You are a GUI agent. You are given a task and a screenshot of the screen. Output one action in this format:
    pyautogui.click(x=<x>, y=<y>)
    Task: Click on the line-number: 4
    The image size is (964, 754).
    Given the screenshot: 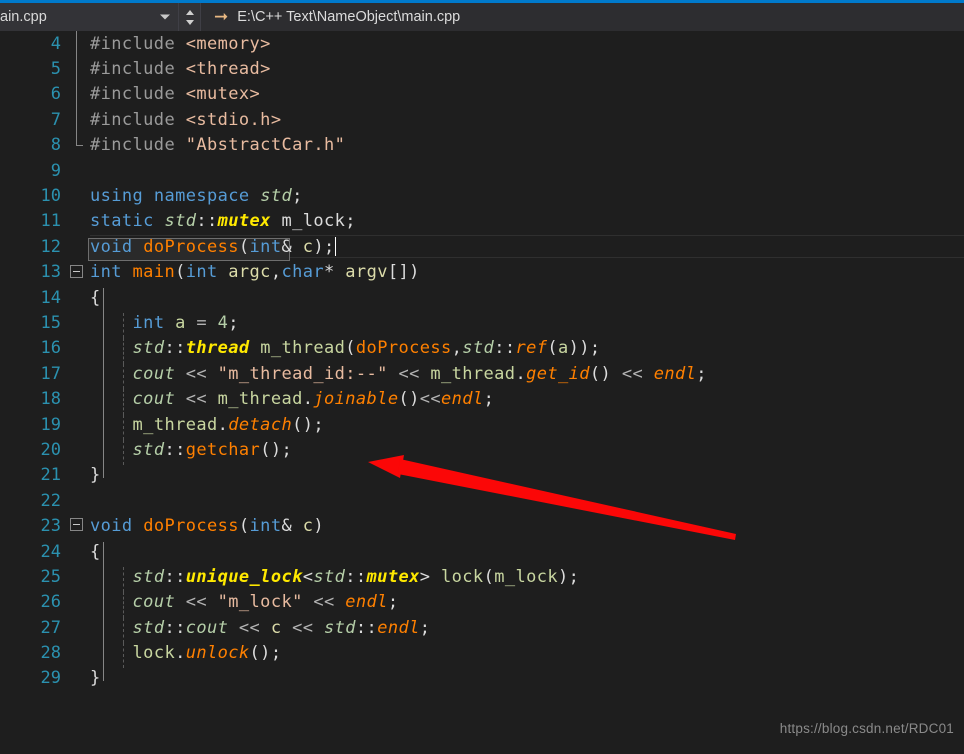 What is the action you would take?
    pyautogui.click(x=55, y=43)
    